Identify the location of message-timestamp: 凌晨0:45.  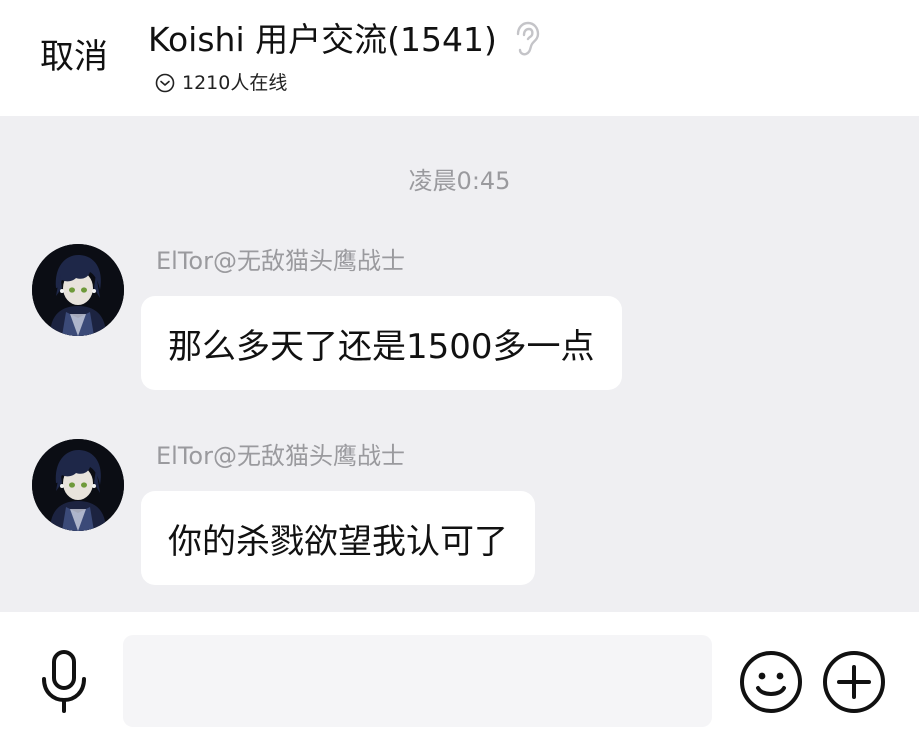
(459, 181).